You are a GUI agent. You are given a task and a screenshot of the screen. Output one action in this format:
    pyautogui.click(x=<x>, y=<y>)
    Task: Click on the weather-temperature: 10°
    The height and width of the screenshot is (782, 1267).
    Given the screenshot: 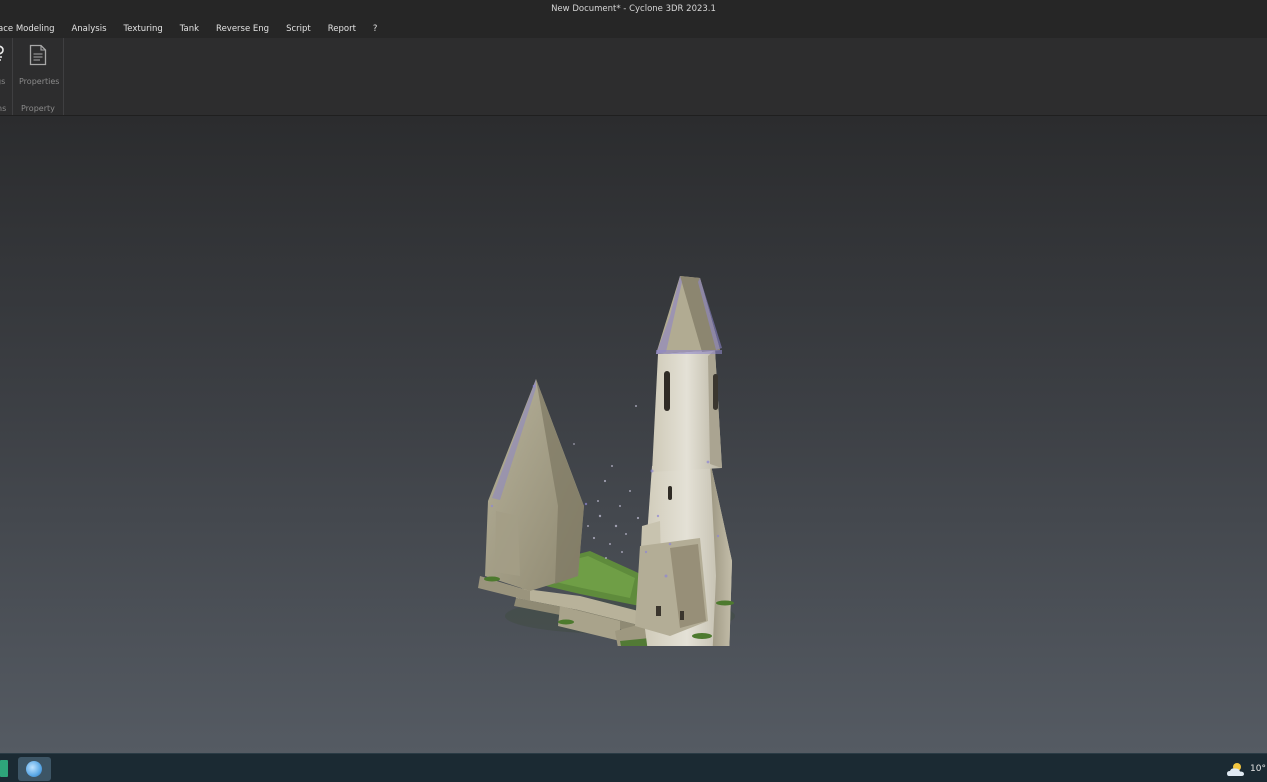 What is the action you would take?
    pyautogui.click(x=1258, y=769)
    